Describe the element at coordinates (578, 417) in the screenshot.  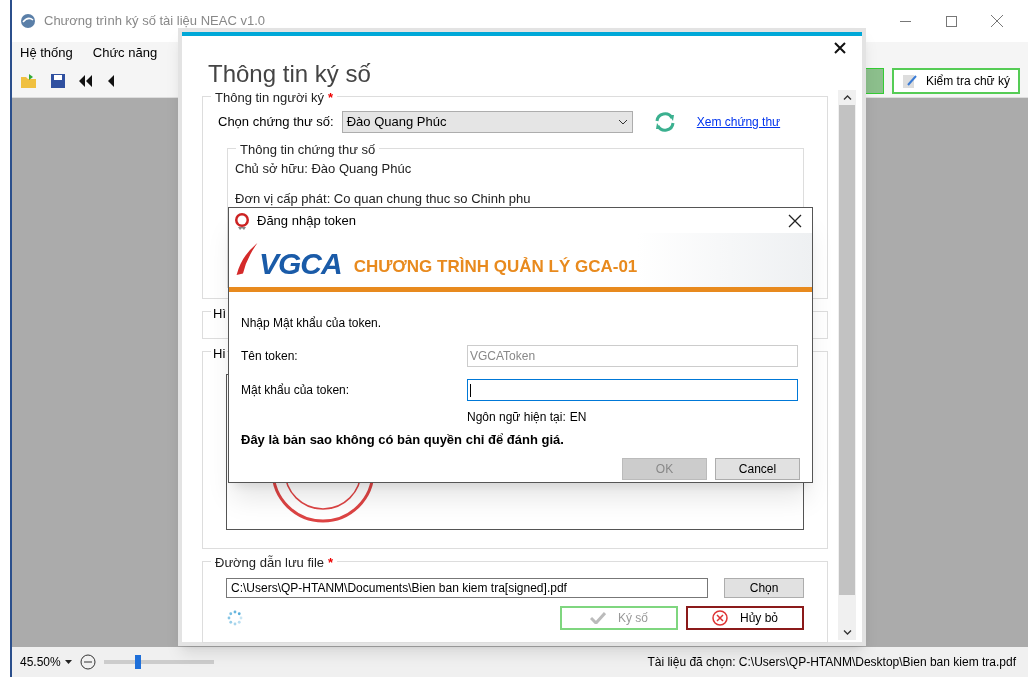
I see `language-value: EN` at that location.